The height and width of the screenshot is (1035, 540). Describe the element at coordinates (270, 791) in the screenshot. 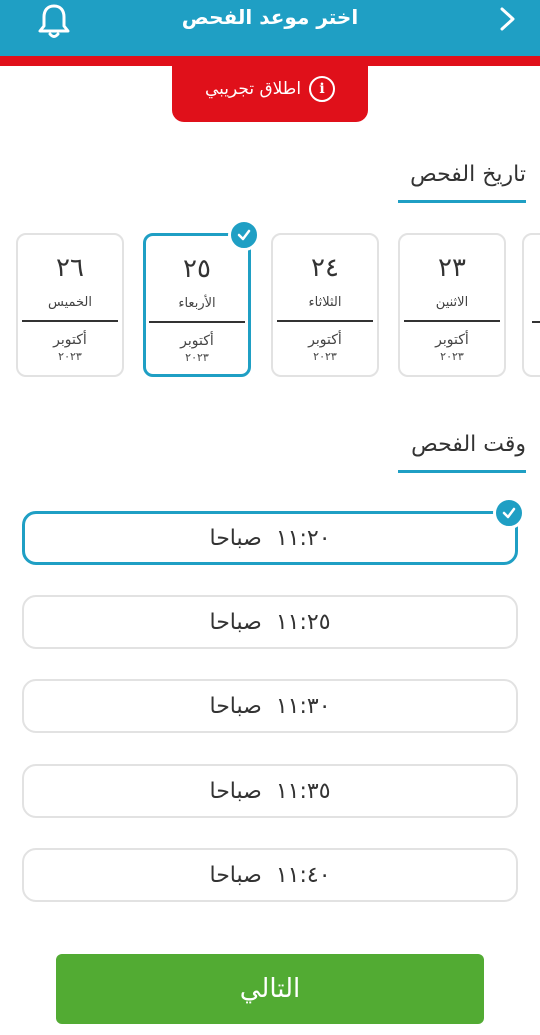

I see `time-slot-1135: ١١:٣٥ صباحا` at that location.